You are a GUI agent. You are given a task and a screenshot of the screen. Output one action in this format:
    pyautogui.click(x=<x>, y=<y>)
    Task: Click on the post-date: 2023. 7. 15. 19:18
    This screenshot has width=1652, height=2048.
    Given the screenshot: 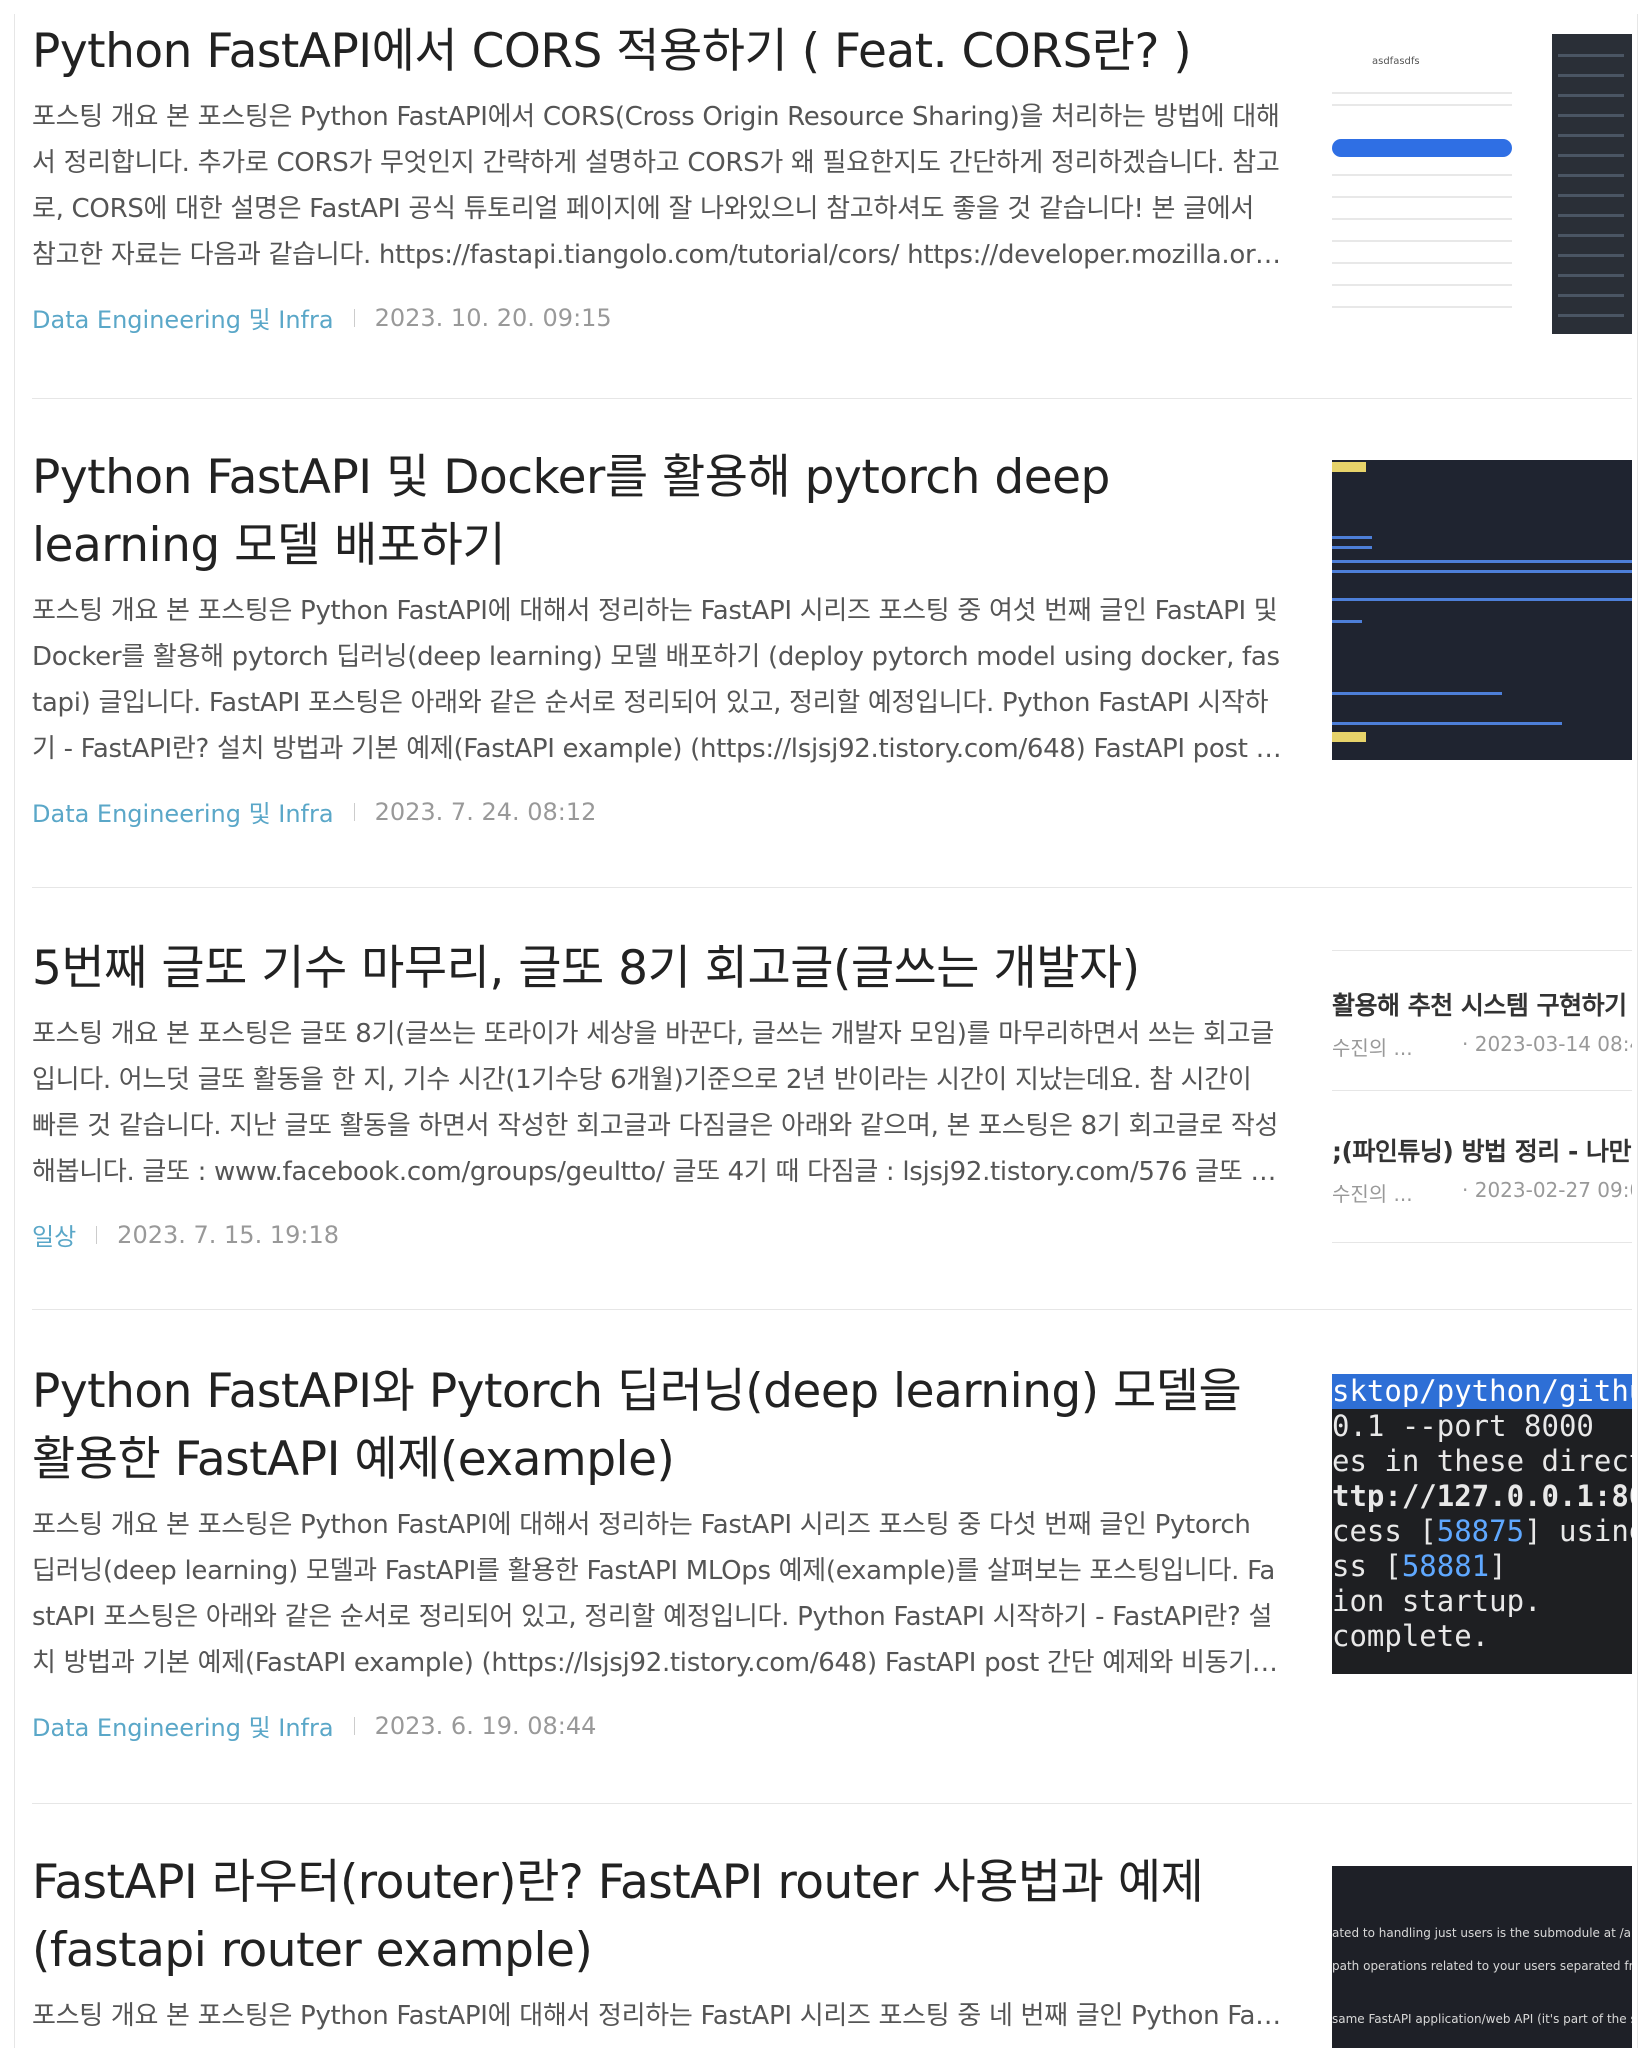 What is the action you would take?
    pyautogui.click(x=228, y=1234)
    